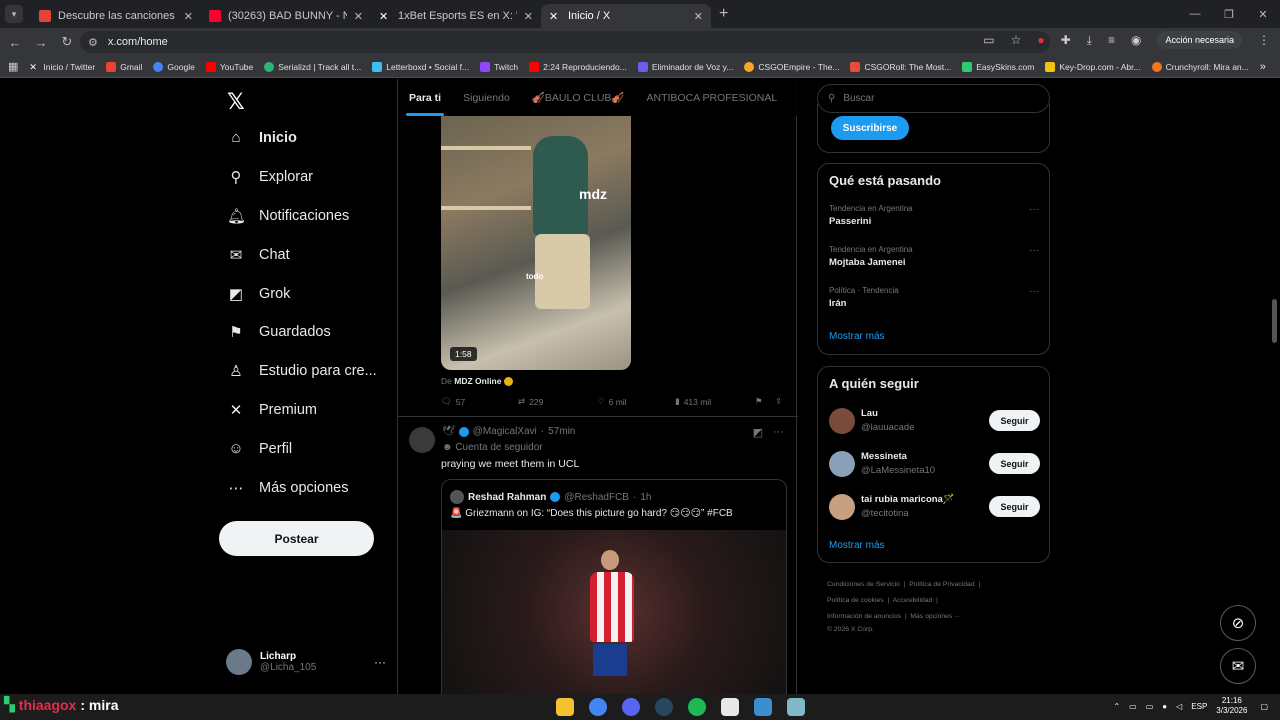  I want to click on file-explorer-icon, so click(565, 707).